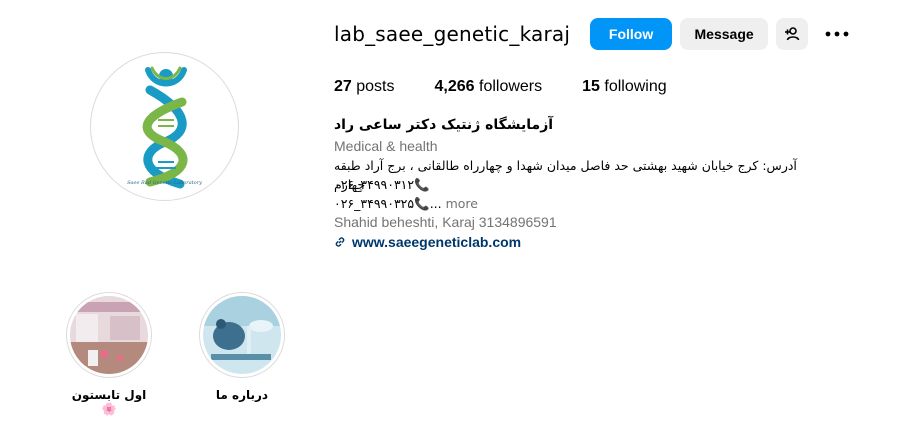 The image size is (909, 435). What do you see at coordinates (375, 86) in the screenshot?
I see `posts-label: posts` at bounding box center [375, 86].